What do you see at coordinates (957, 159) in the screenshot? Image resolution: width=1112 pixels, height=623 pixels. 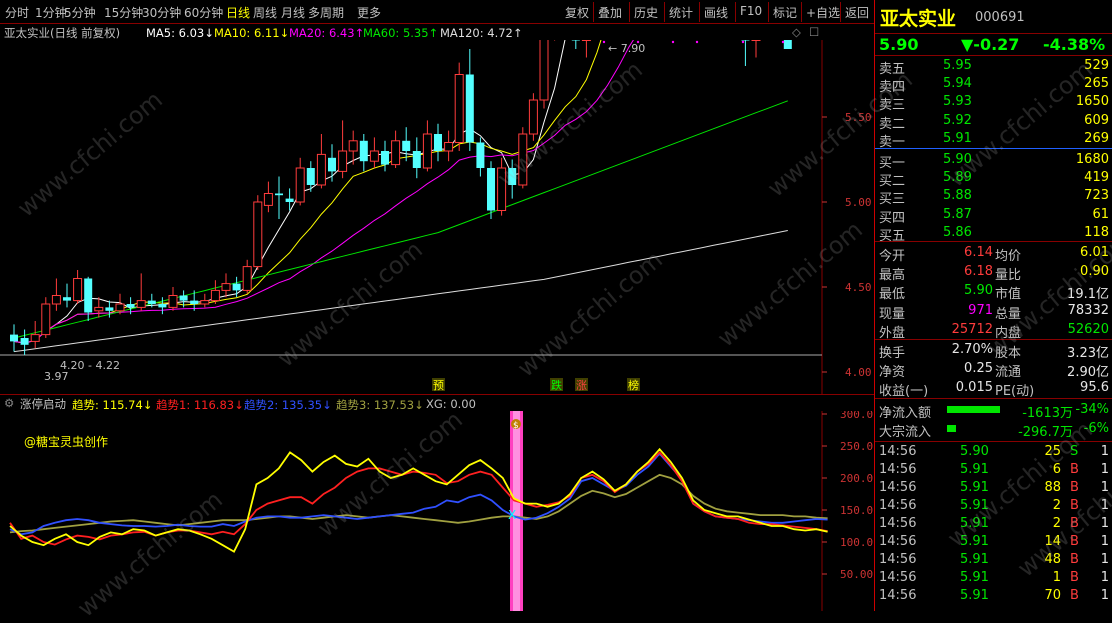 I see `bid-price: 5.90` at bounding box center [957, 159].